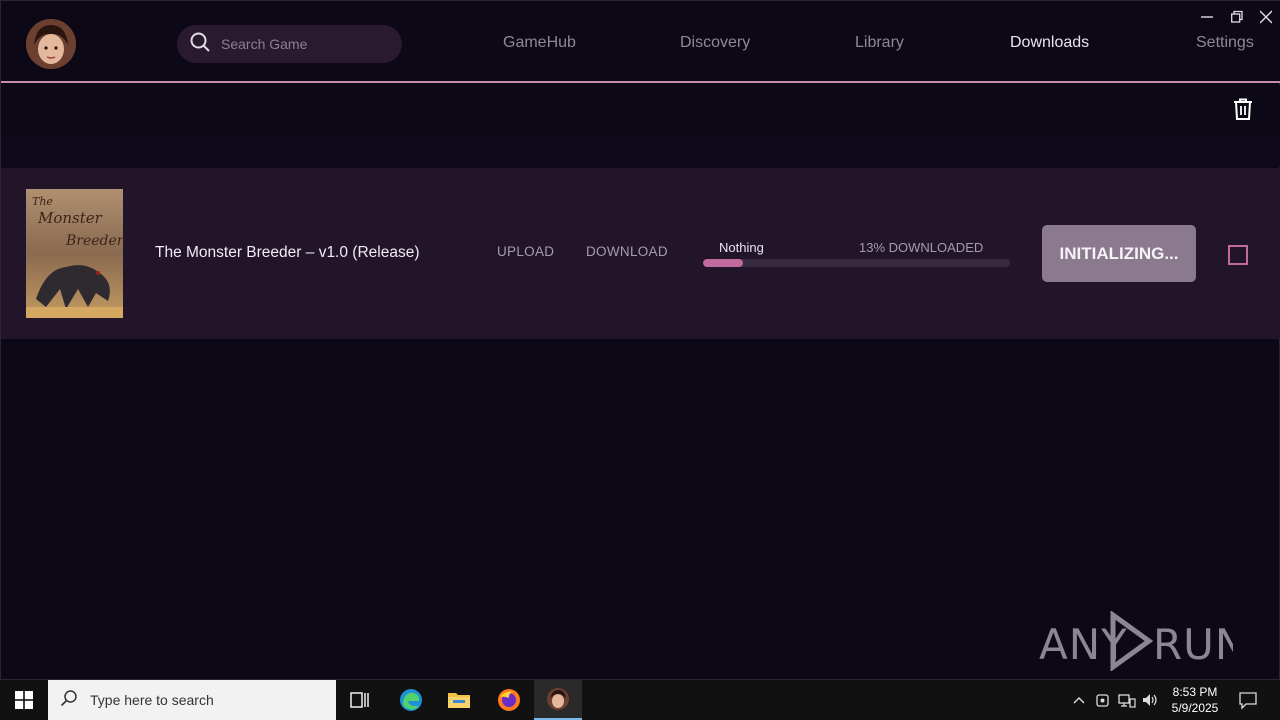 The height and width of the screenshot is (720, 1280). What do you see at coordinates (1207, 17) in the screenshot?
I see `minimize-icon` at bounding box center [1207, 17].